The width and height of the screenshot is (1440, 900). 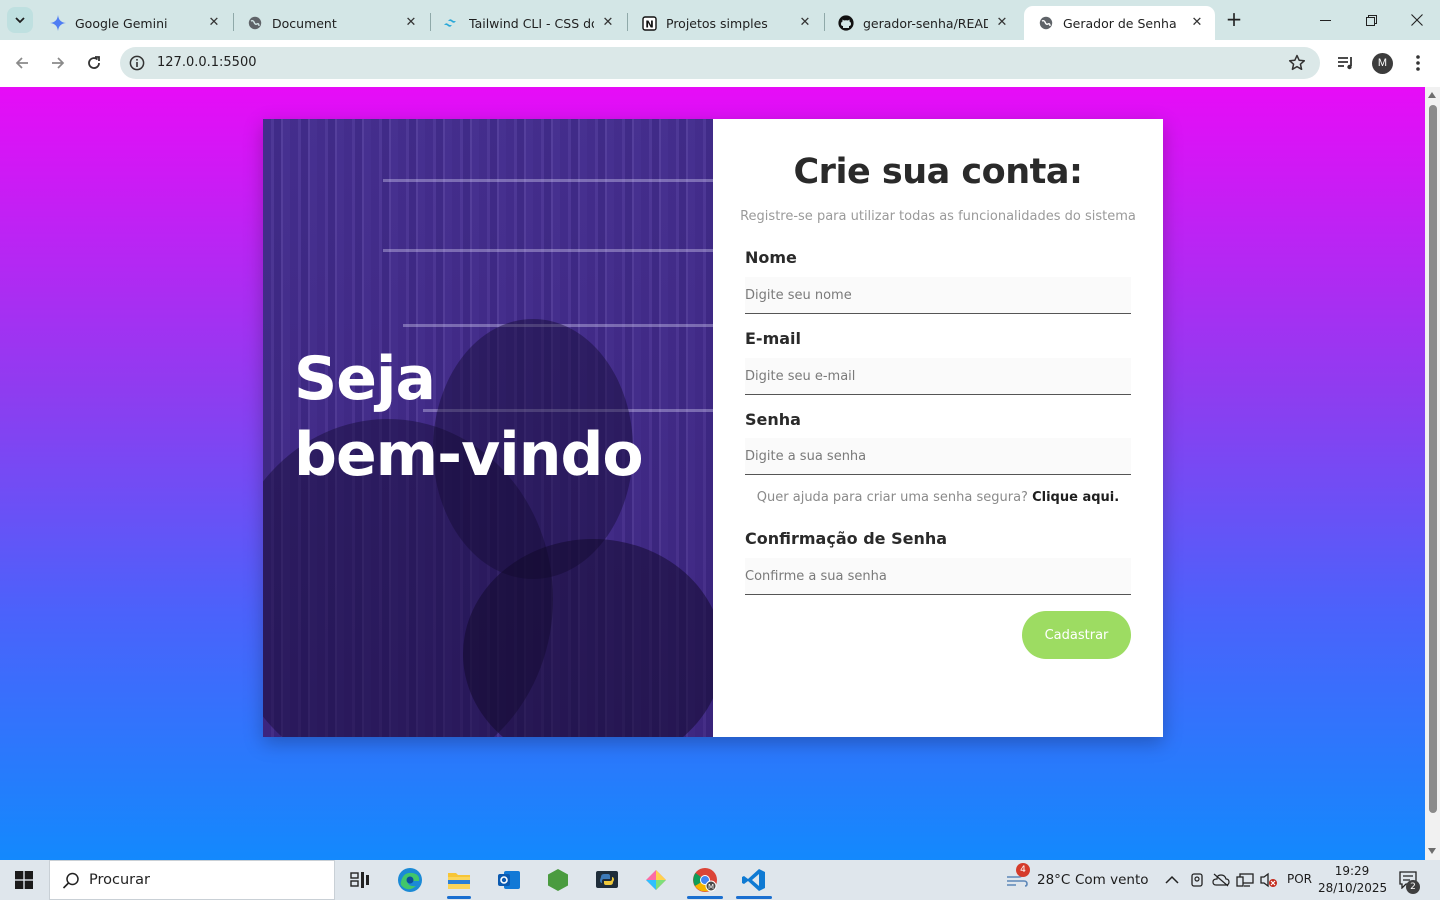 I want to click on vscode-icon, so click(x=754, y=880).